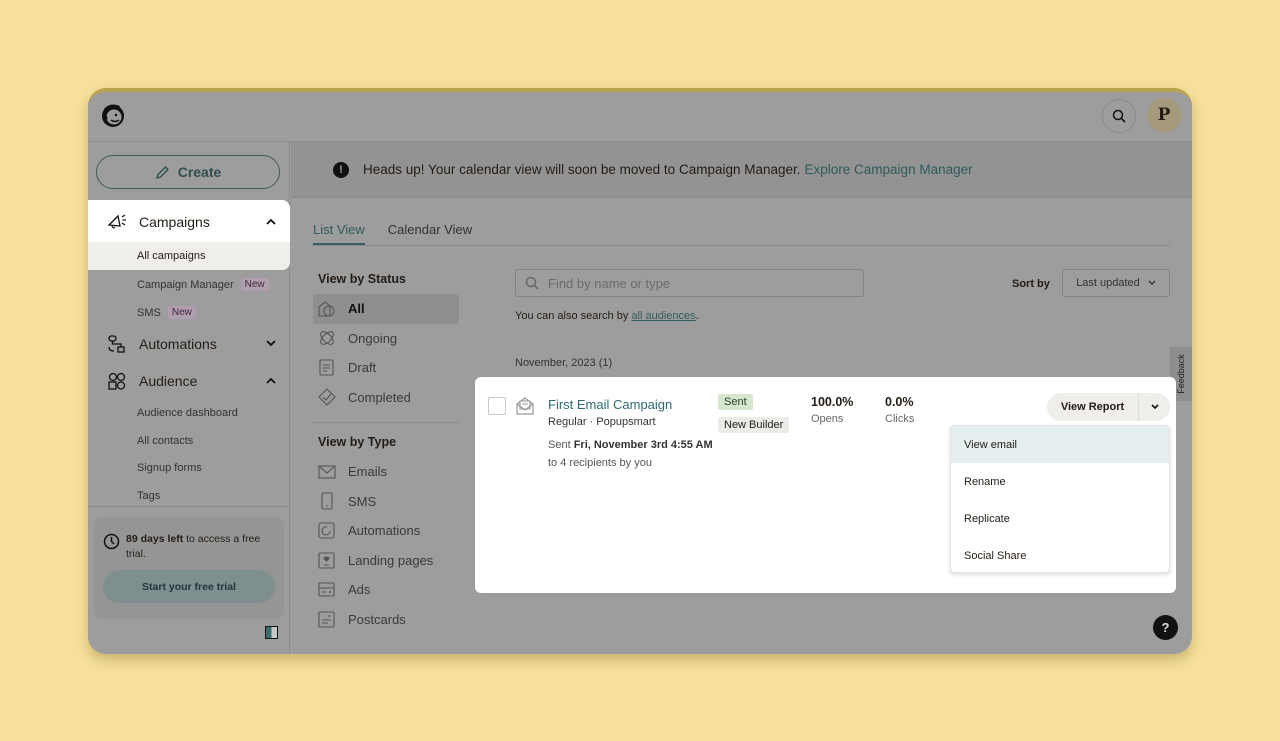 The height and width of the screenshot is (741, 1280). I want to click on trial-days-left: 89 days left, so click(155, 539).